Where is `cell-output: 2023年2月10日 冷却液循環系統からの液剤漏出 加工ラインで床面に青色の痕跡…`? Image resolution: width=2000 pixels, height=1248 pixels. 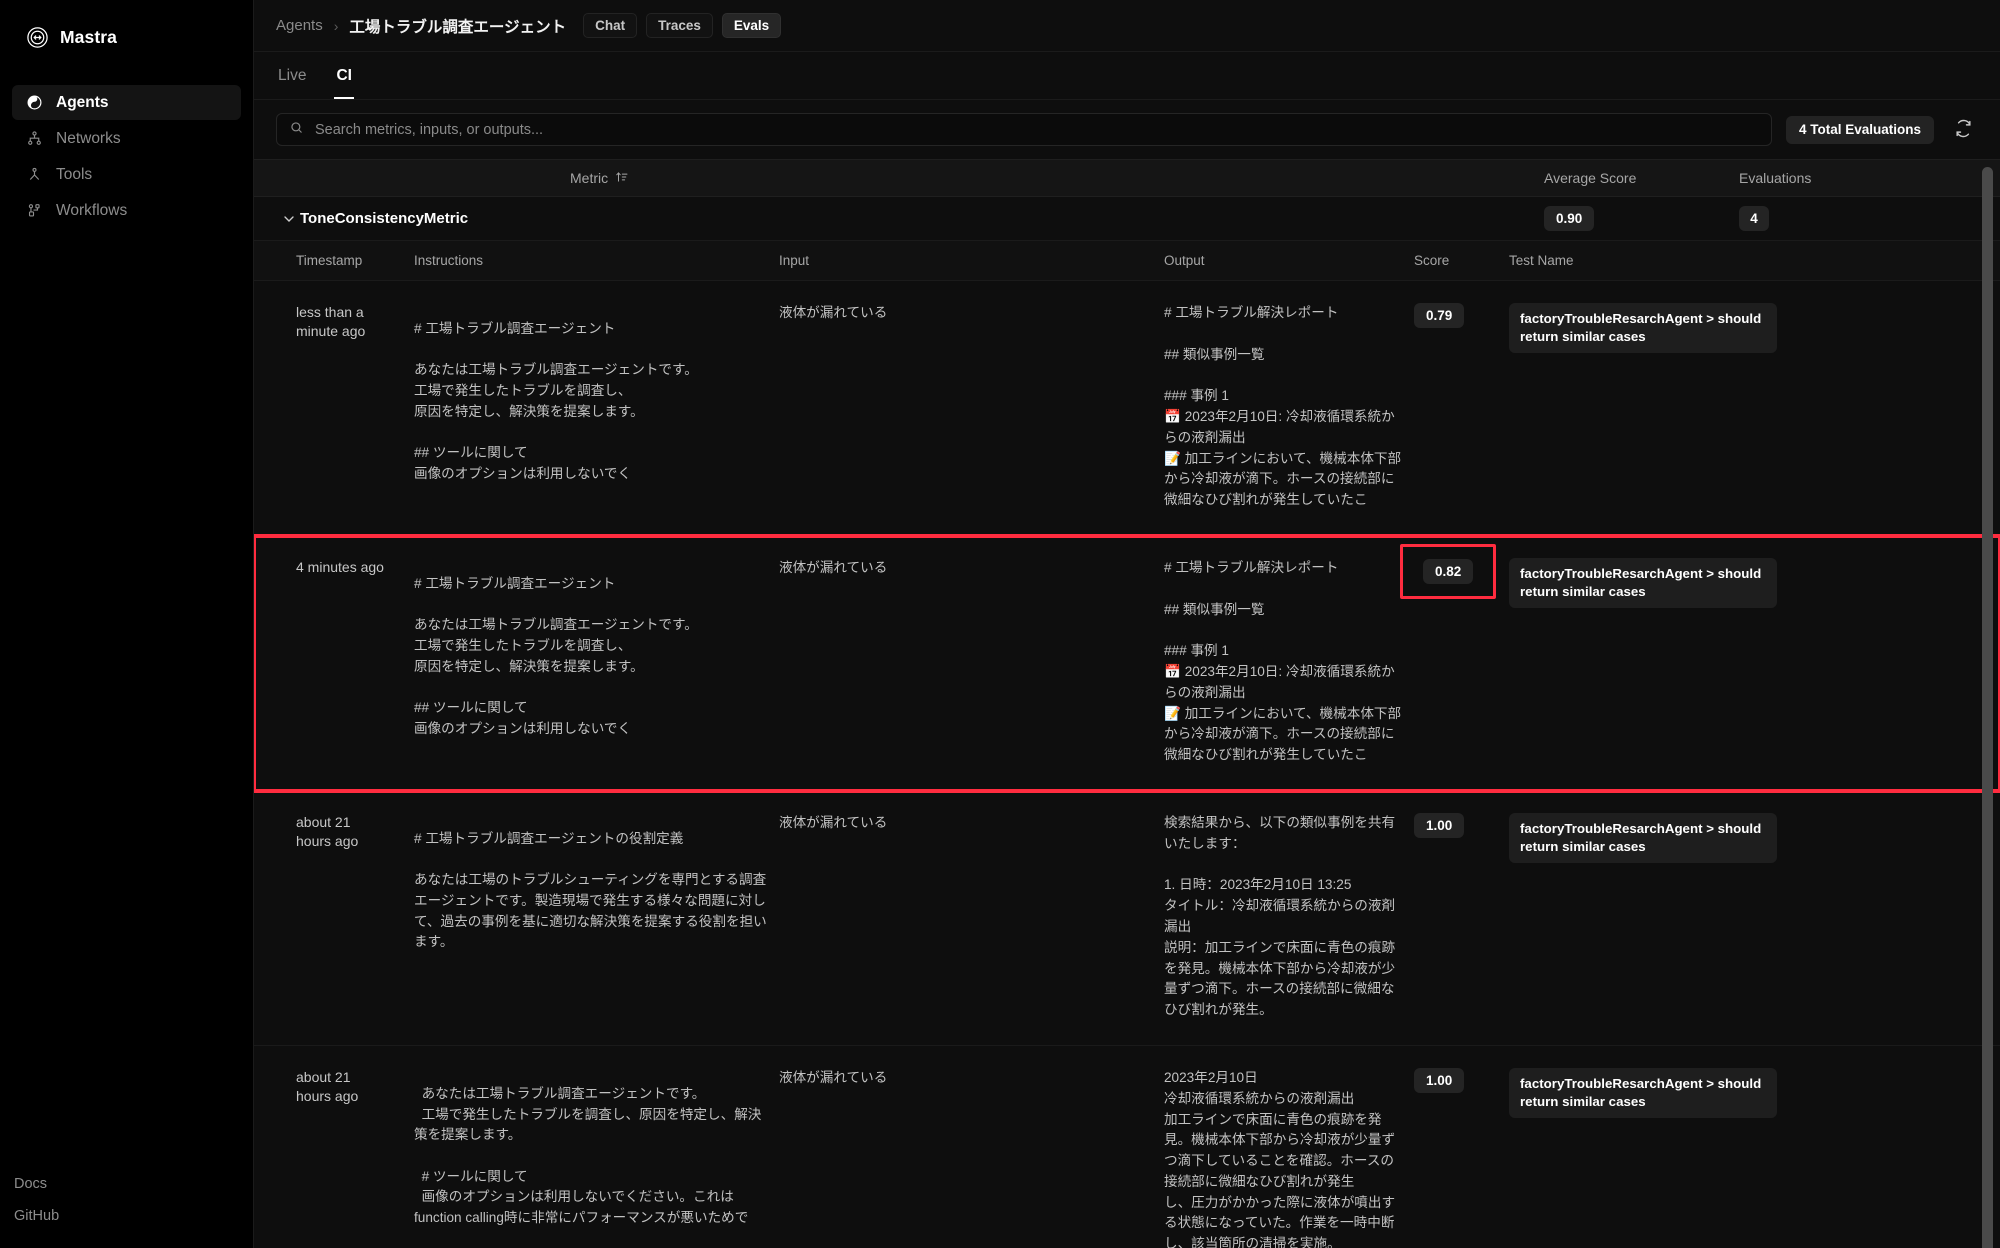 cell-output: 2023年2月10日 冷却液循環系統からの液剤漏出 加工ラインで床面に青色の痕跡… is located at coordinates (1280, 1158).